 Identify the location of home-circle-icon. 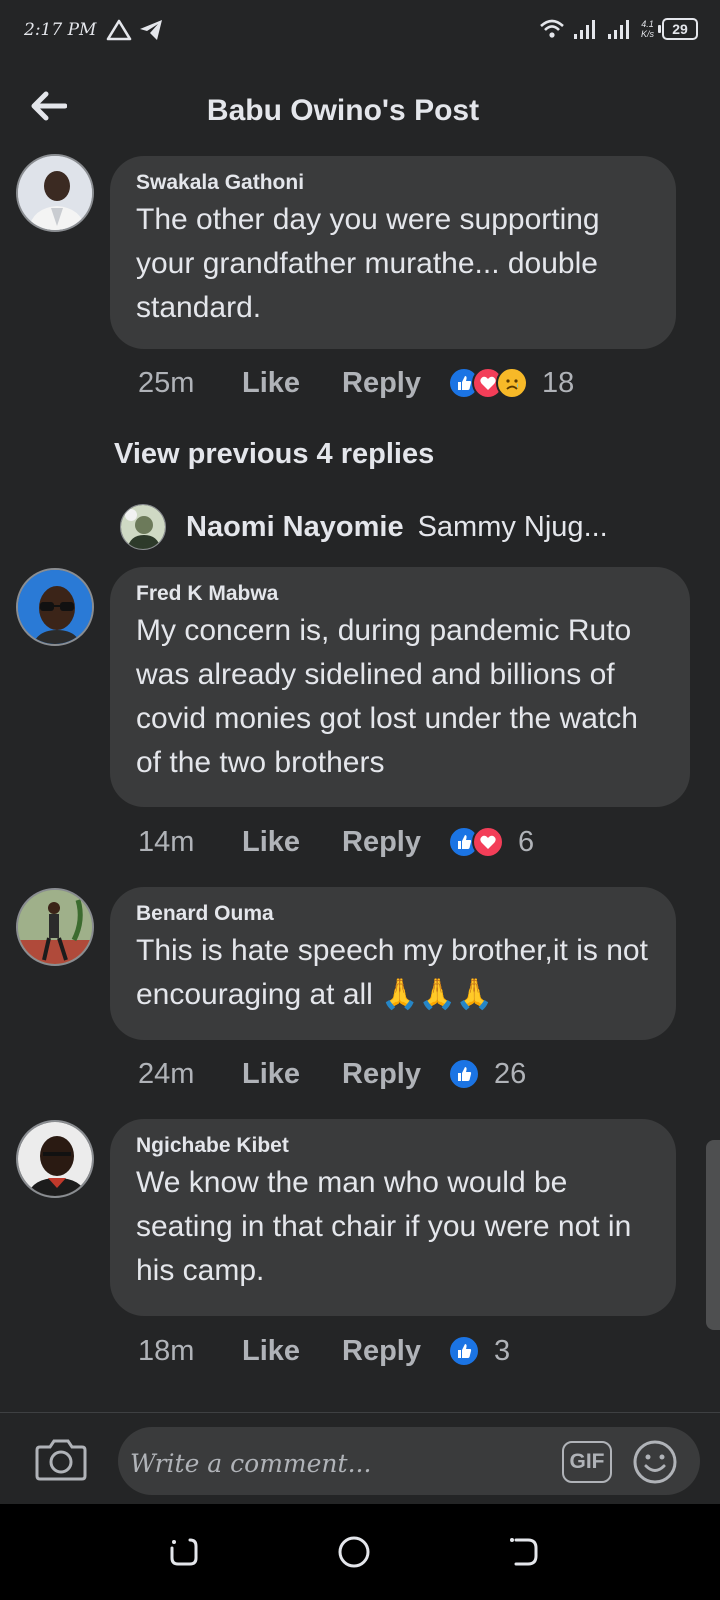
(354, 1552).